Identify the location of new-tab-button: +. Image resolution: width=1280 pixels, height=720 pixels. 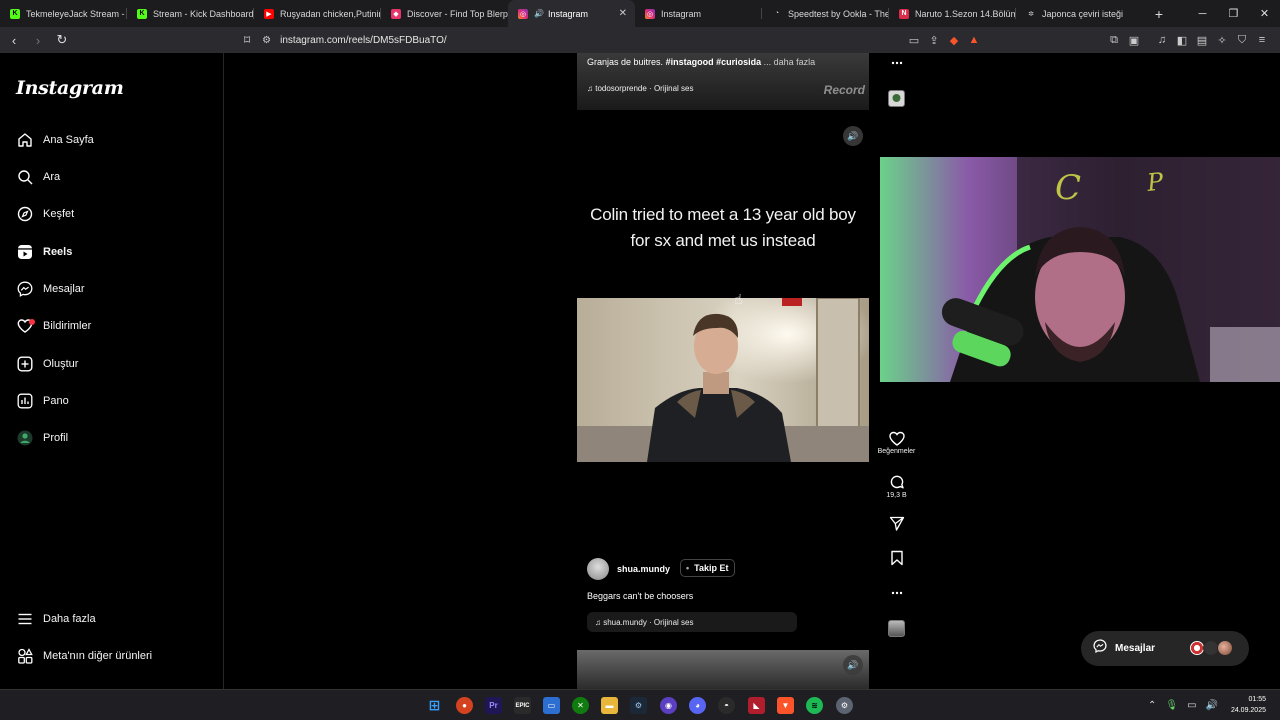
(1159, 13).